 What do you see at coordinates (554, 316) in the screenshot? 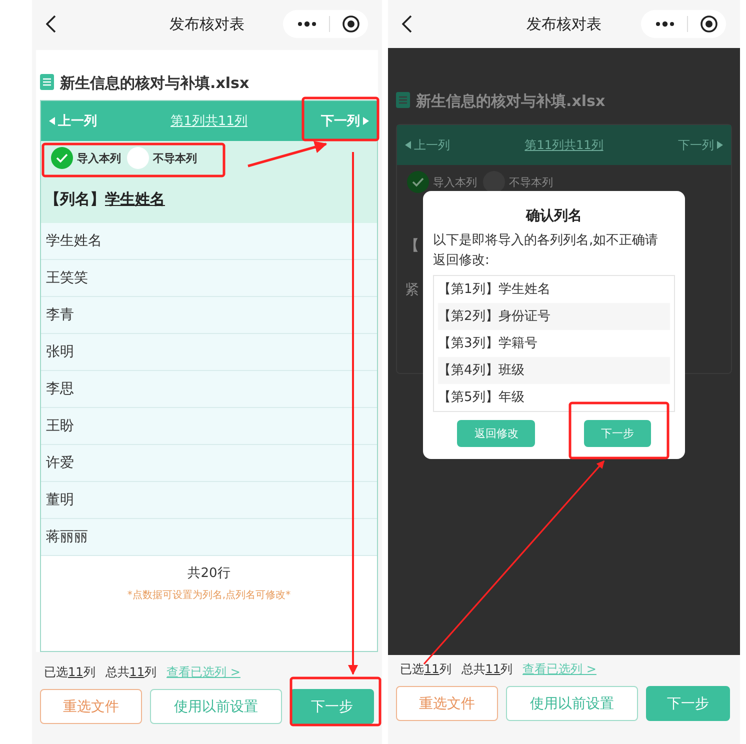
I see `list-item: 【第2列】身份证号` at bounding box center [554, 316].